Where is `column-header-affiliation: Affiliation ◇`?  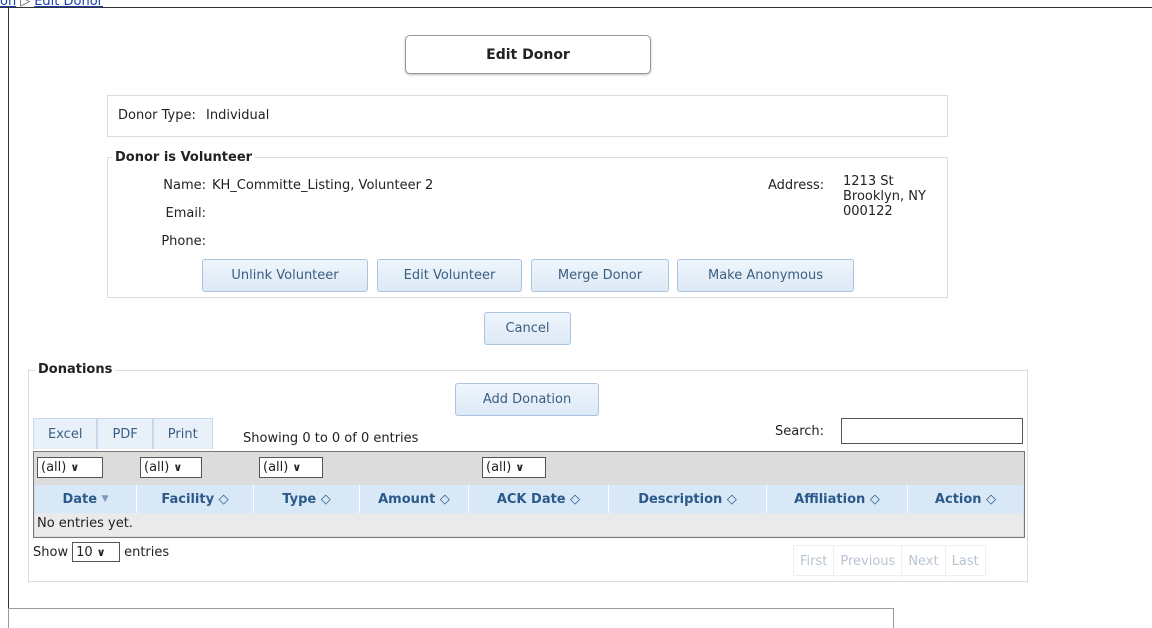
column-header-affiliation: Affiliation ◇ is located at coordinates (837, 499).